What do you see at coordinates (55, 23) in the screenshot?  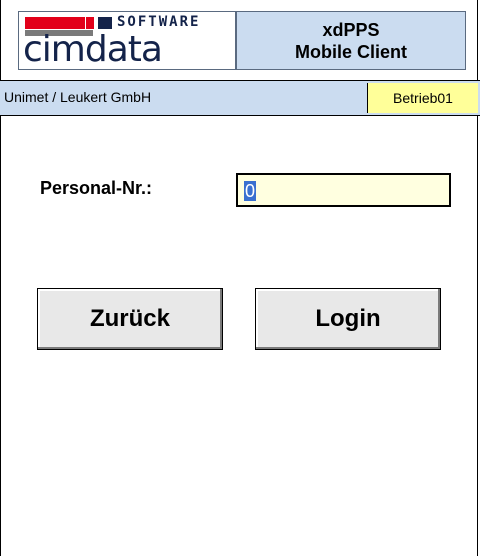 I see `logo-red-bar` at bounding box center [55, 23].